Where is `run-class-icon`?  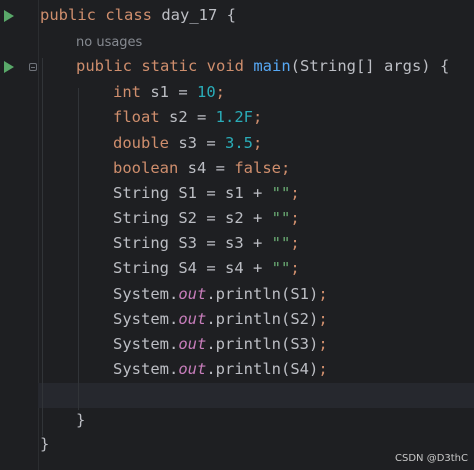 run-class-icon is located at coordinates (9, 16).